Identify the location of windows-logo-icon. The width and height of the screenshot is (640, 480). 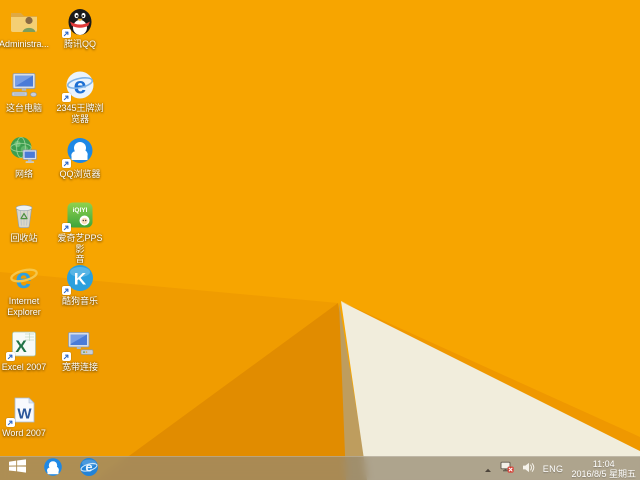
(17, 468).